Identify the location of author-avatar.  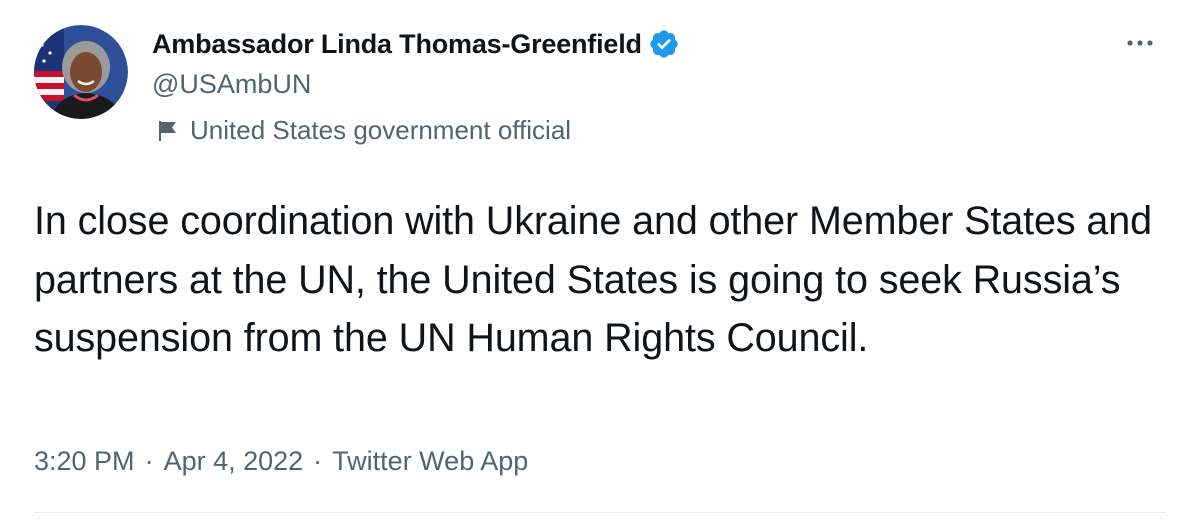
(81, 72).